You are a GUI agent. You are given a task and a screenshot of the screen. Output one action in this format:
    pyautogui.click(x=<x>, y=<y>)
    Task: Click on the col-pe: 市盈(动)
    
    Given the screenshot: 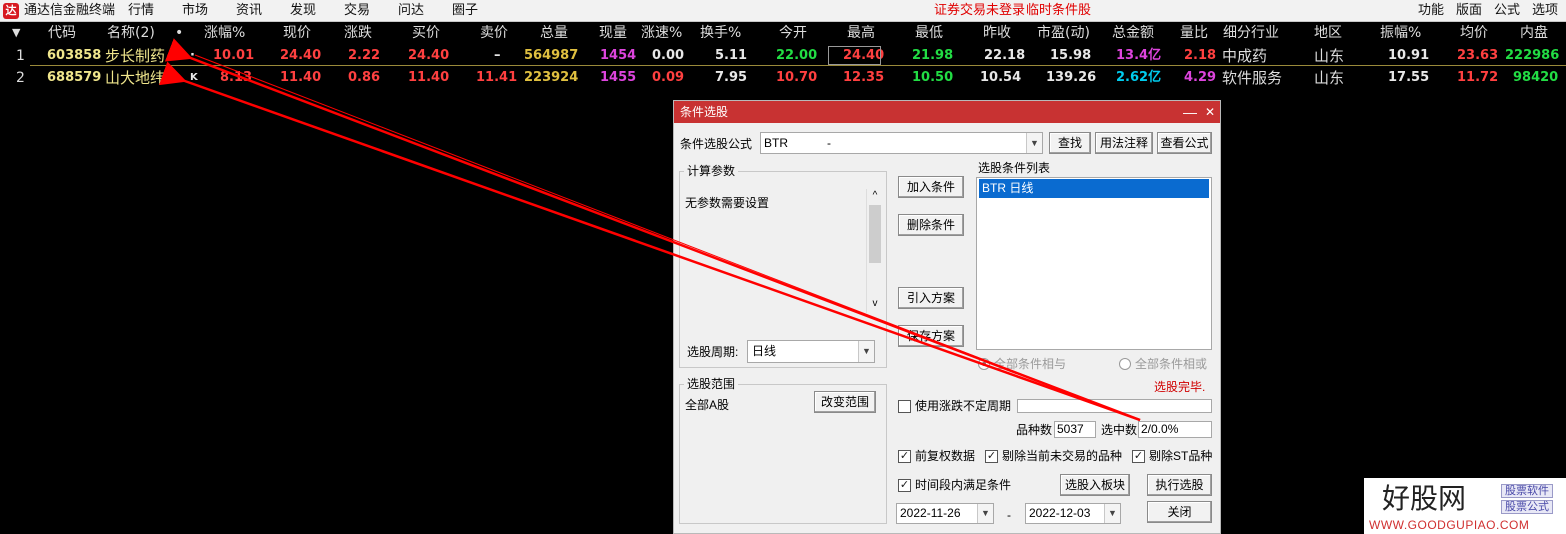 What is the action you would take?
    pyautogui.click(x=1063, y=33)
    